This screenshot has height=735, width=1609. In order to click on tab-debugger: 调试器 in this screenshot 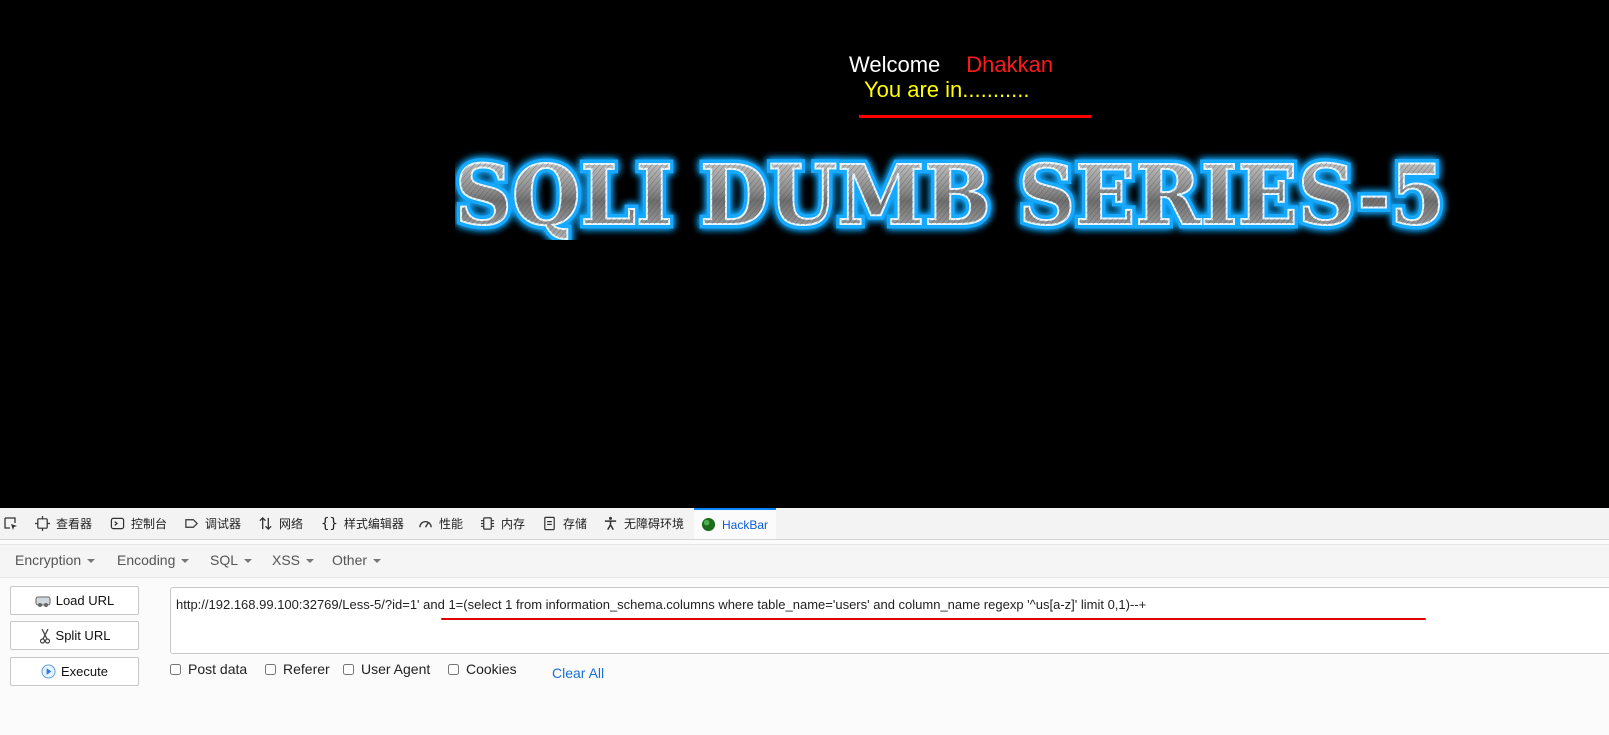, I will do `click(212, 523)`.